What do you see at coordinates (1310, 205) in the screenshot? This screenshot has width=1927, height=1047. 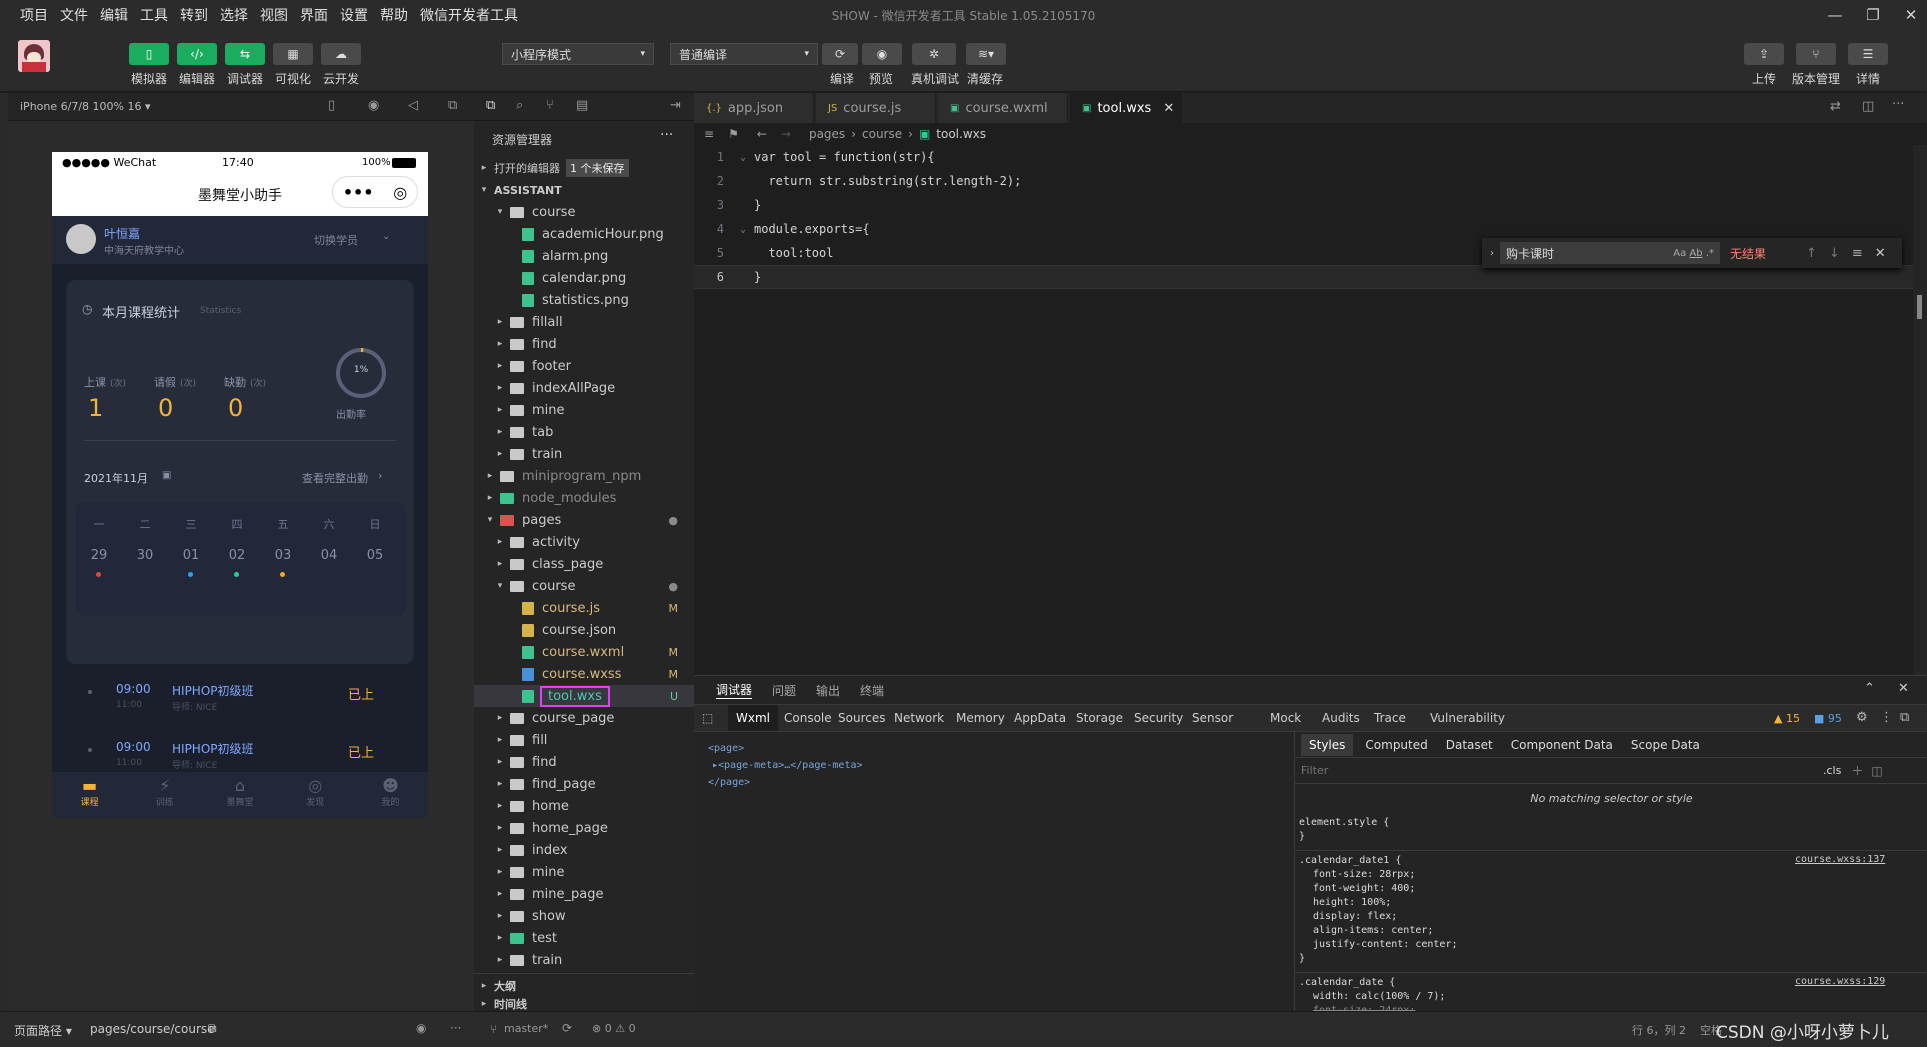 I see `code-line: 3}` at bounding box center [1310, 205].